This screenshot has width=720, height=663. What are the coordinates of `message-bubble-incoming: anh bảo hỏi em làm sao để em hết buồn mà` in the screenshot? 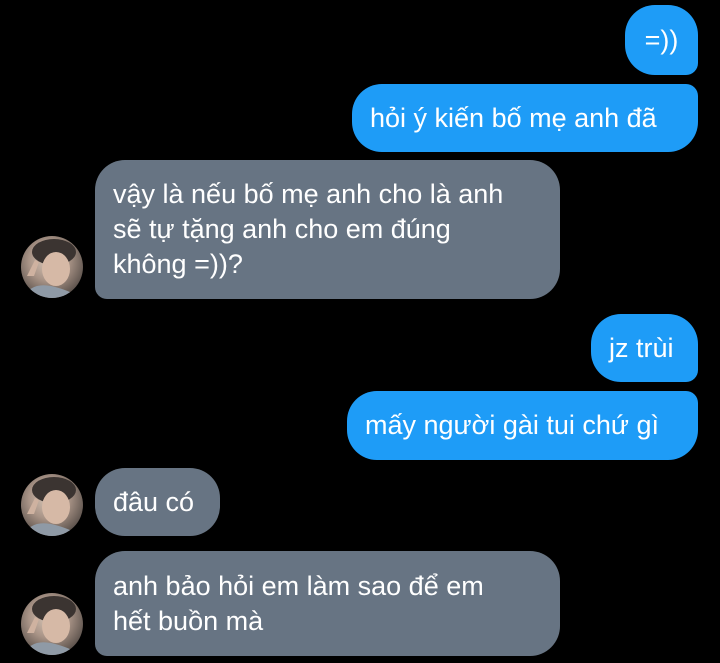 It's located at (327, 603).